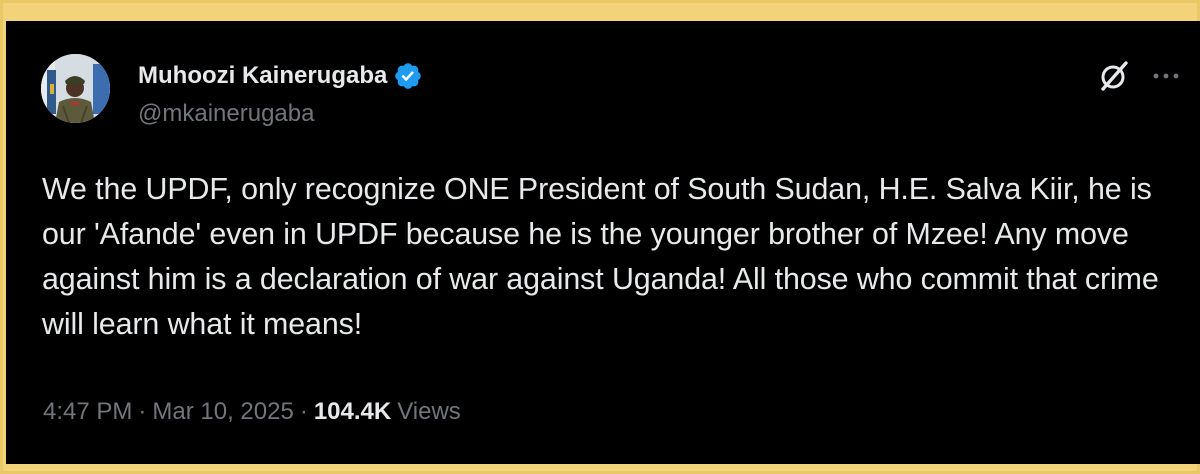 This screenshot has width=1200, height=474. What do you see at coordinates (352, 412) in the screenshot?
I see `views-count: 104.4K` at bounding box center [352, 412].